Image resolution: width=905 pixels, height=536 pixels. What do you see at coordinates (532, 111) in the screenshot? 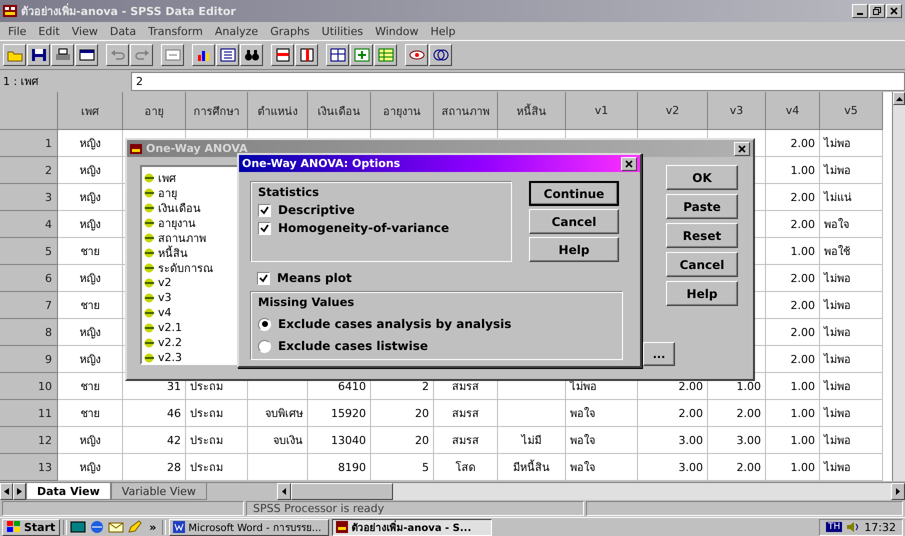
I see `column-header: หนี้สิน` at bounding box center [532, 111].